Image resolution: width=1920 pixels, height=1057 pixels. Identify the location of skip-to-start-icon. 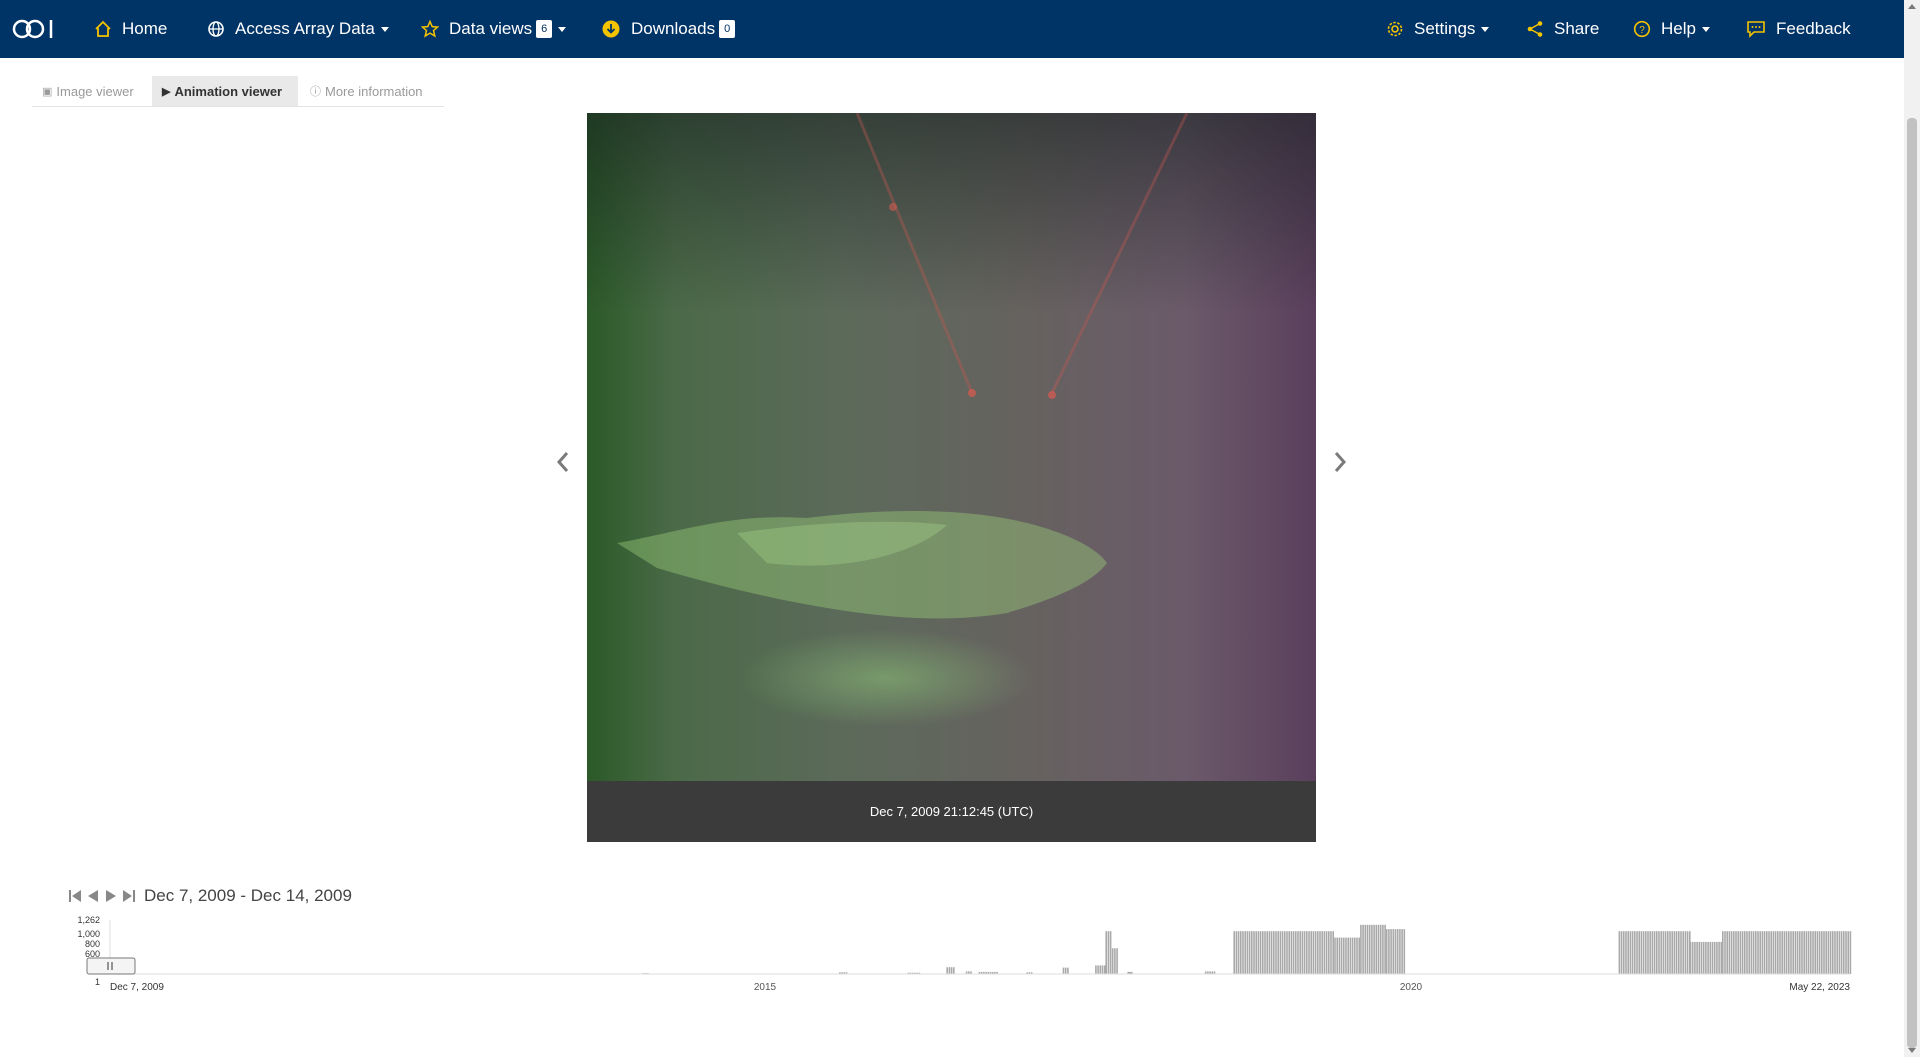
(75, 896).